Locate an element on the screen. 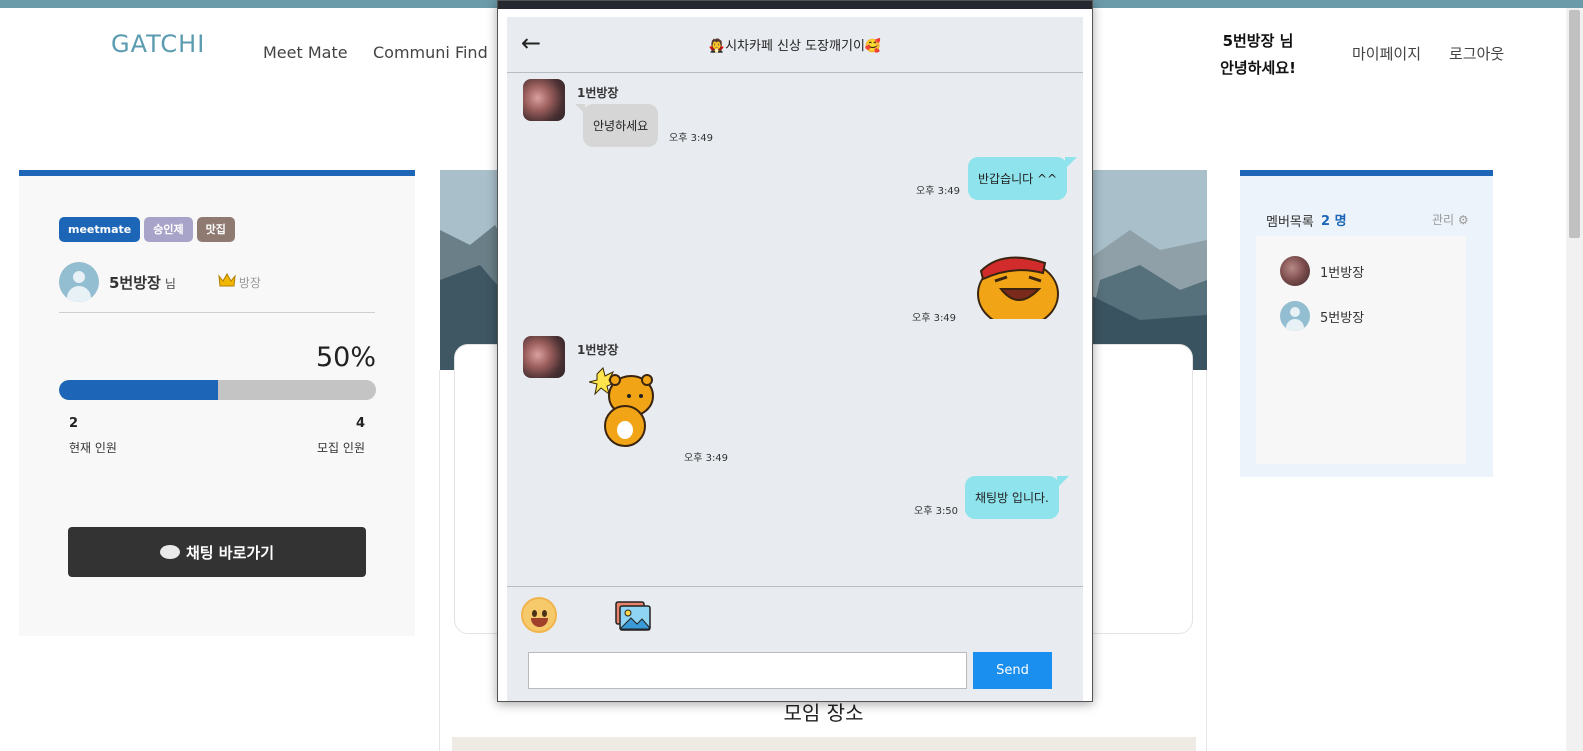  recruit-percent: 50% is located at coordinates (345, 357).